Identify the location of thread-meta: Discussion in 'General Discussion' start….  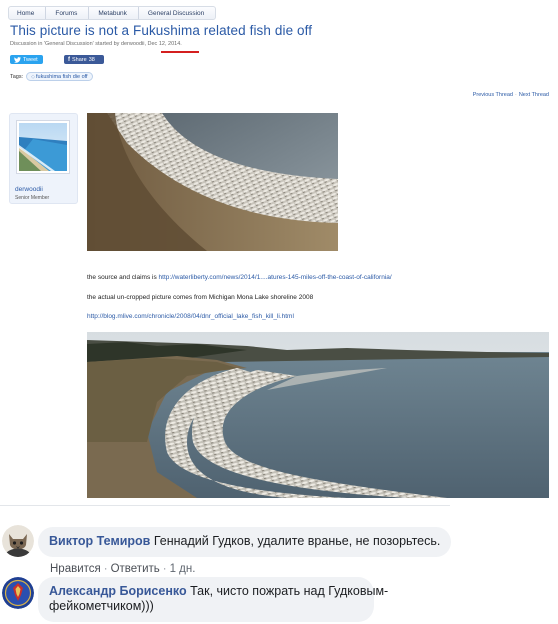
(96, 44).